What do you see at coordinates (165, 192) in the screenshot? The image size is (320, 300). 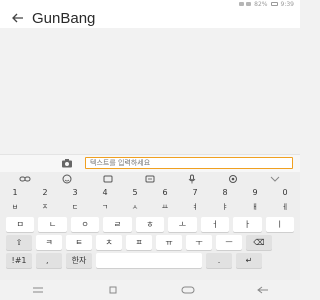 I see `key-6: 6` at bounding box center [165, 192].